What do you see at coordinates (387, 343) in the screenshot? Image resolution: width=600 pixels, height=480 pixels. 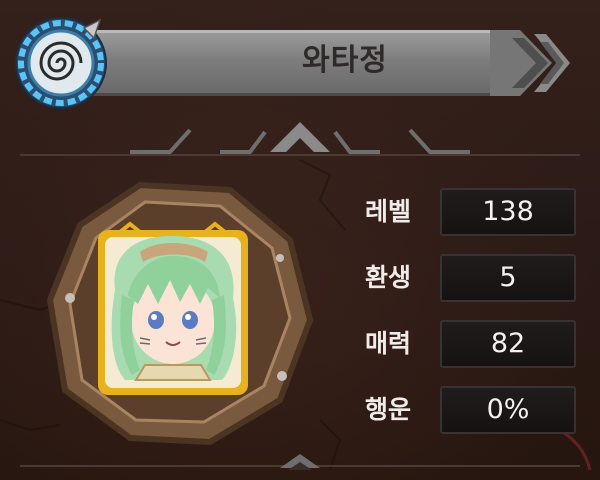 I see `stat-label: 매력` at bounding box center [387, 343].